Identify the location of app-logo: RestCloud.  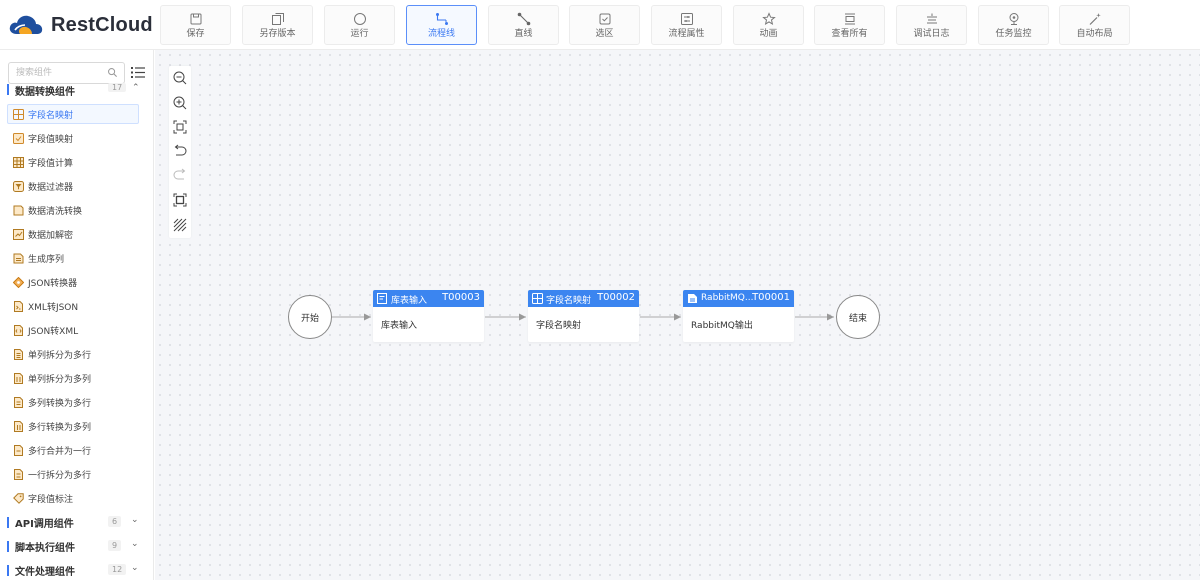
(80, 25).